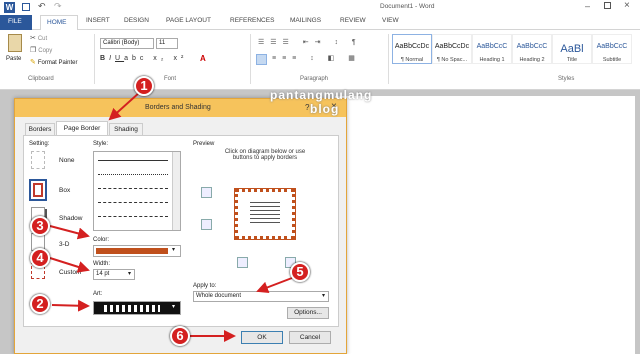  What do you see at coordinates (40, 304) in the screenshot?
I see `annotation-2: 2` at bounding box center [40, 304].